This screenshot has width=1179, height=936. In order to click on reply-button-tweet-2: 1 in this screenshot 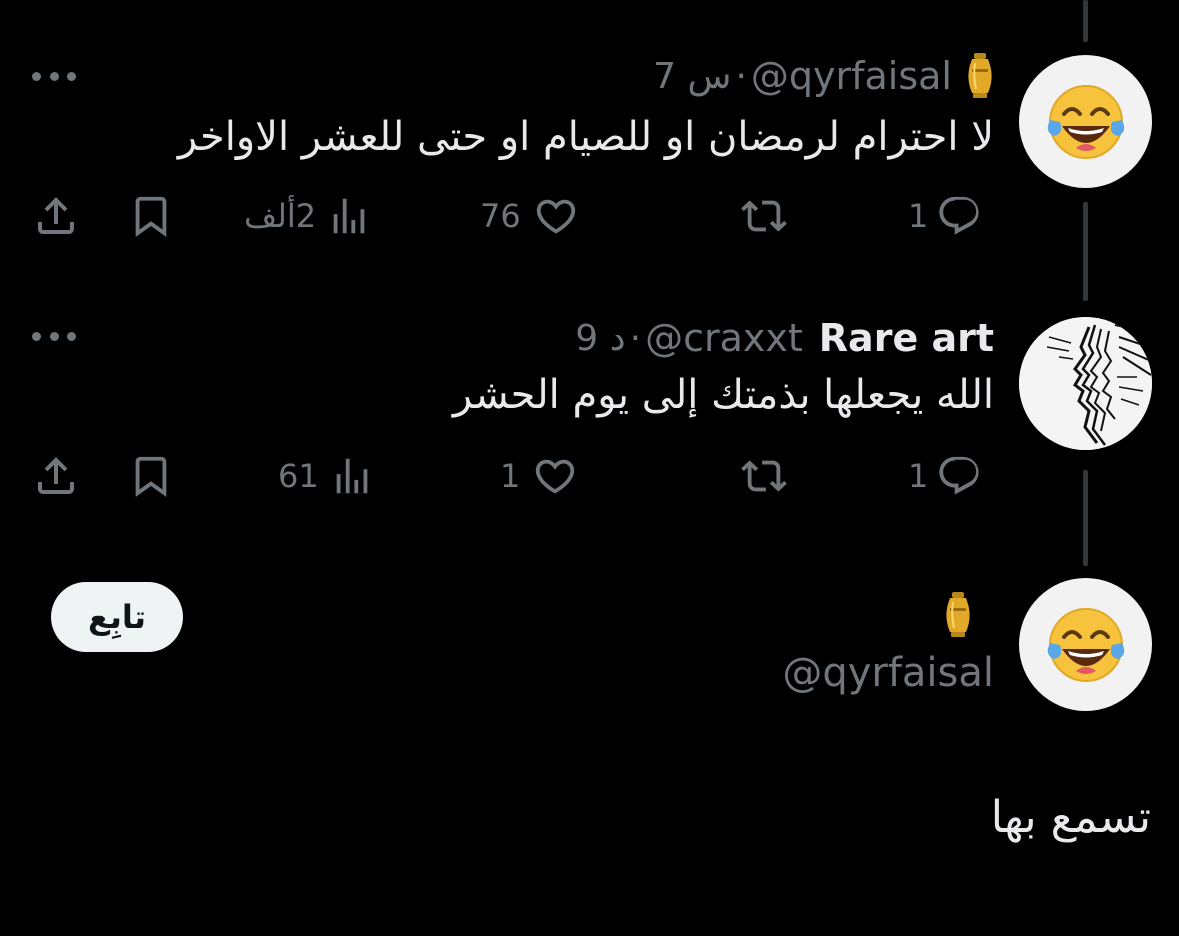, I will do `click(945, 476)`.